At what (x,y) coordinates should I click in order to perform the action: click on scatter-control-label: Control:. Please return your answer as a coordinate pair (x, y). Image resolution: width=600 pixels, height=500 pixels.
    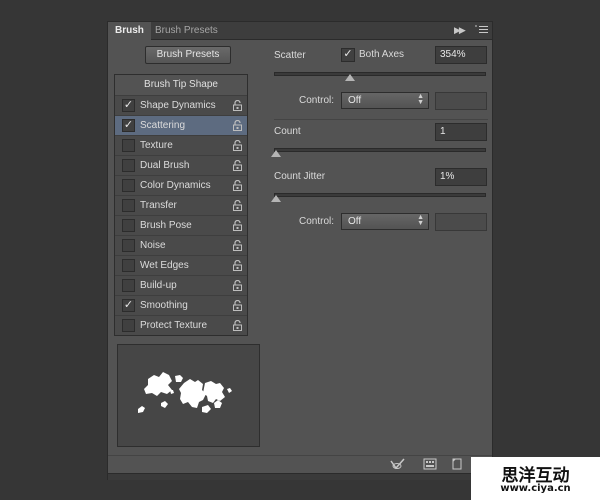
    Looking at the image, I should click on (317, 100).